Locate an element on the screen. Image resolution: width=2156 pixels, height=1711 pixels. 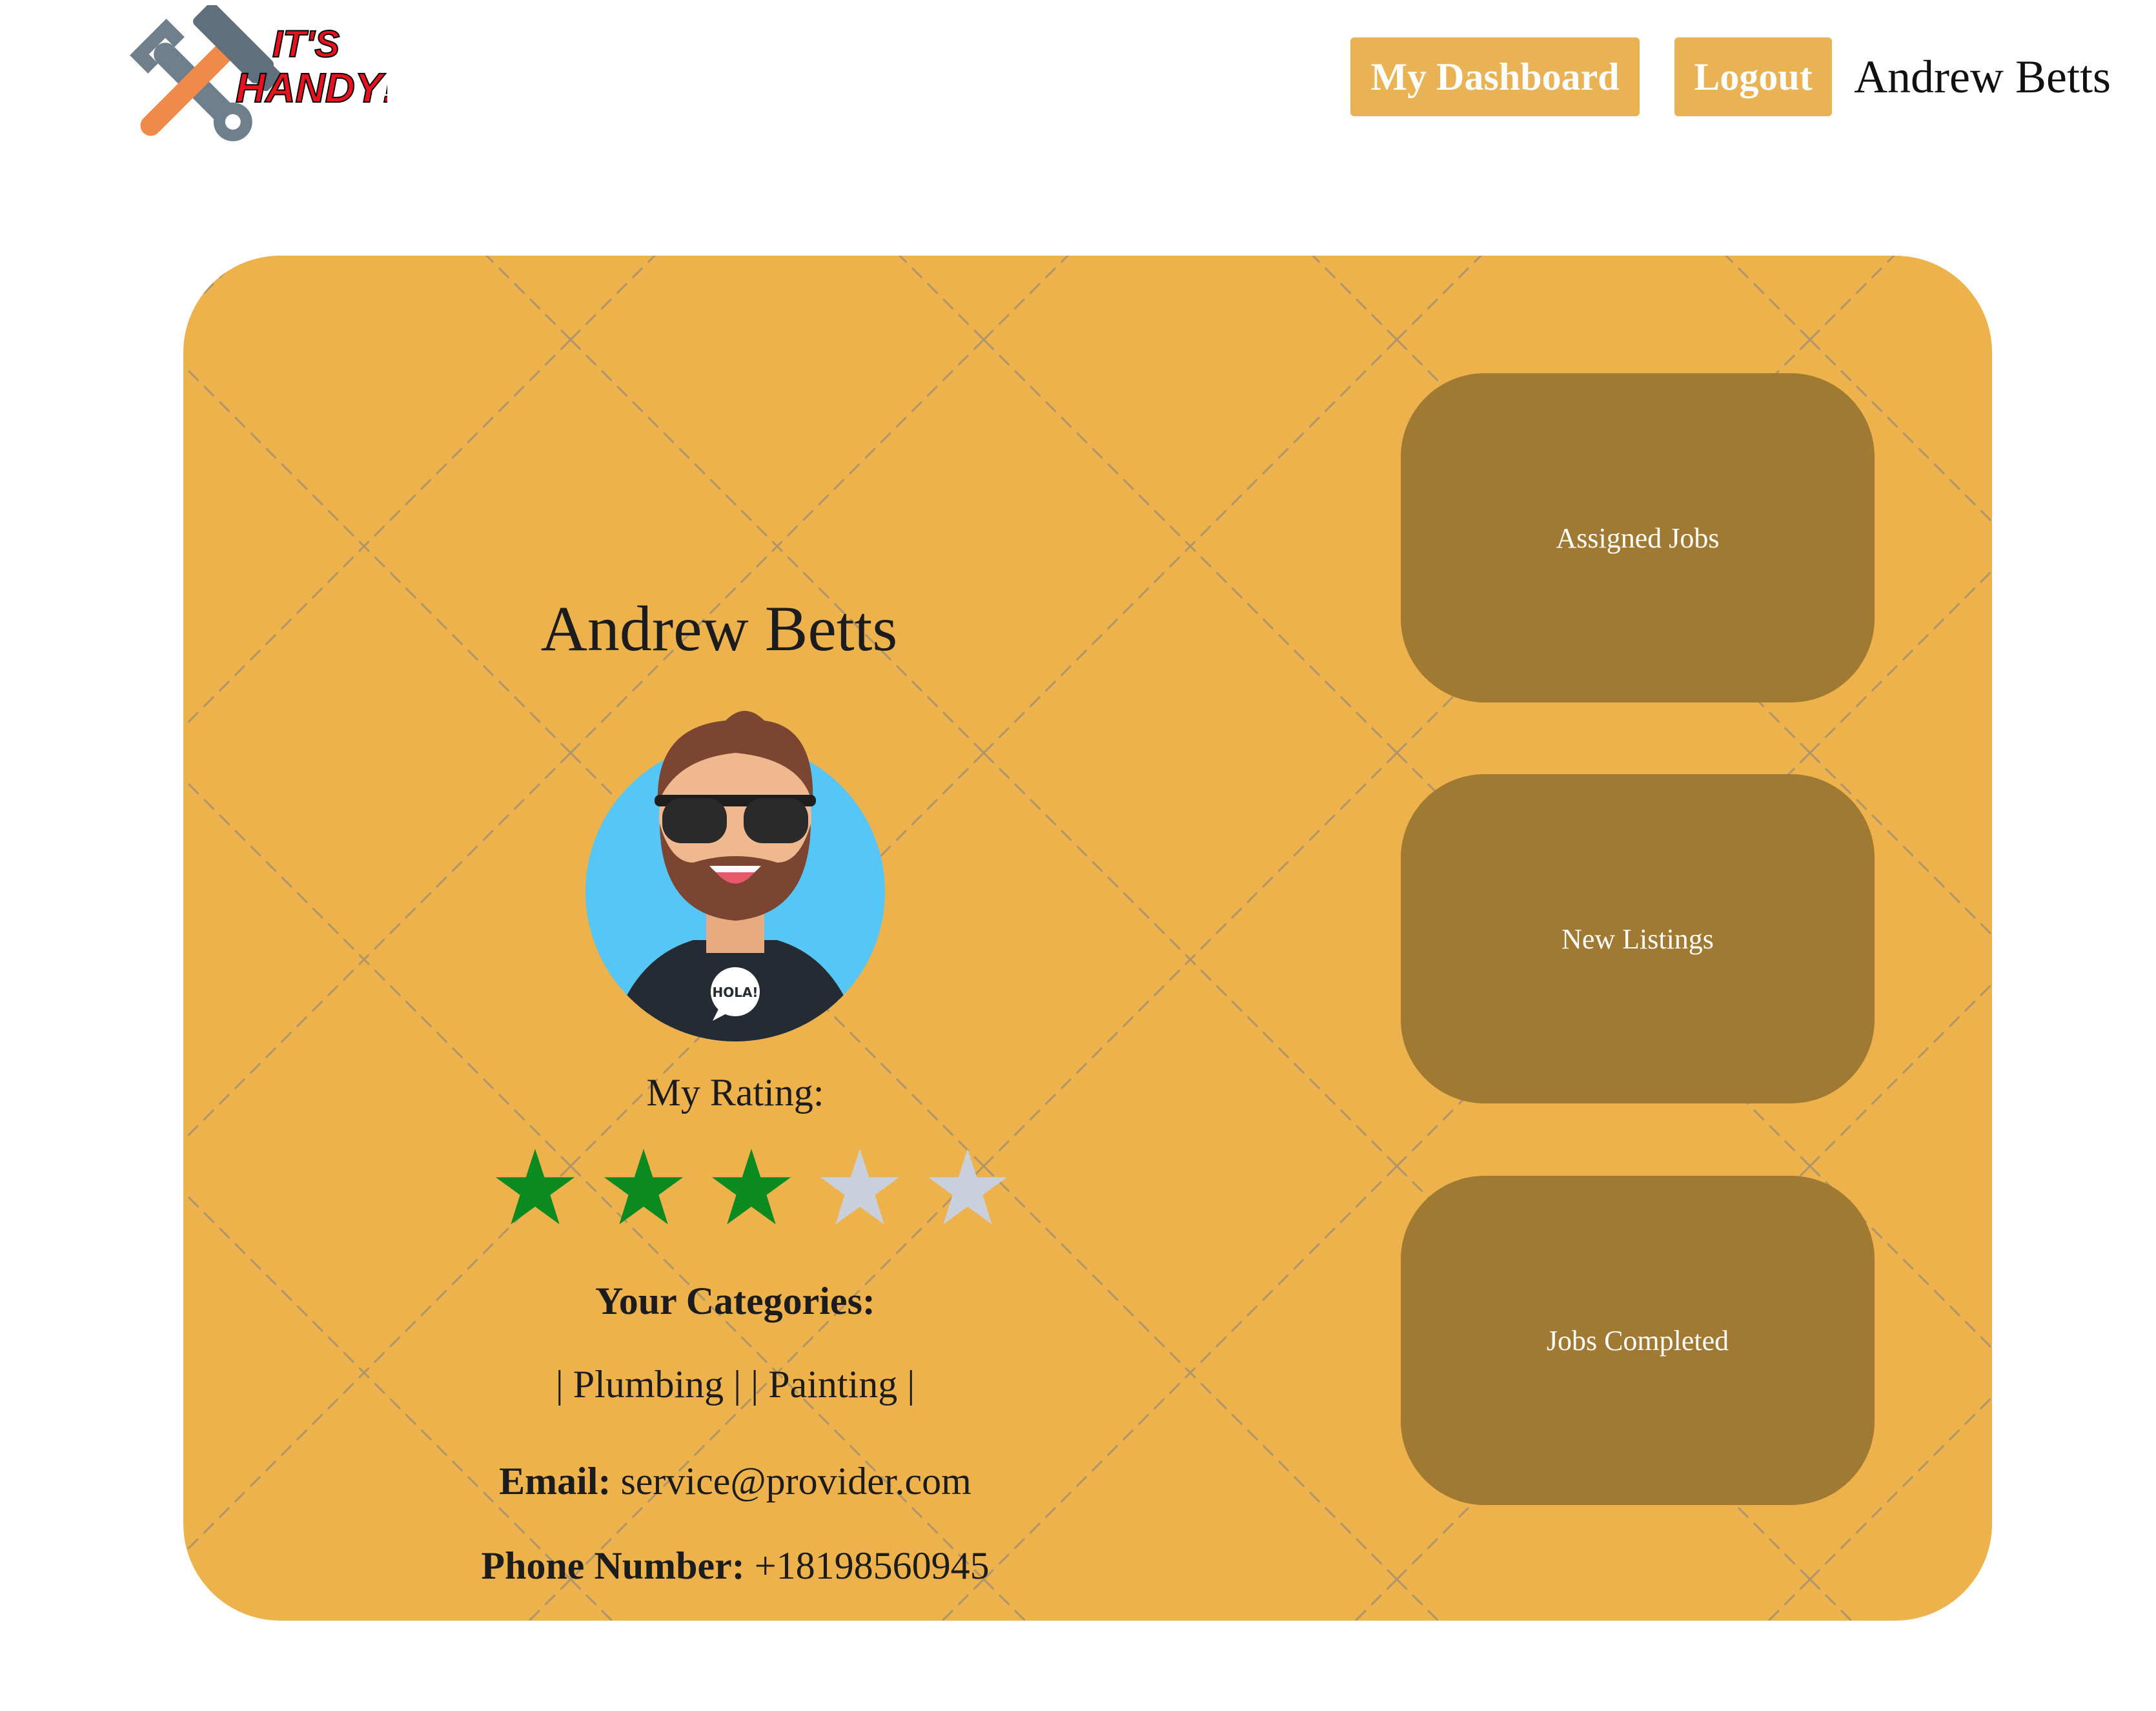
email-label: Email: is located at coordinates (555, 1481).